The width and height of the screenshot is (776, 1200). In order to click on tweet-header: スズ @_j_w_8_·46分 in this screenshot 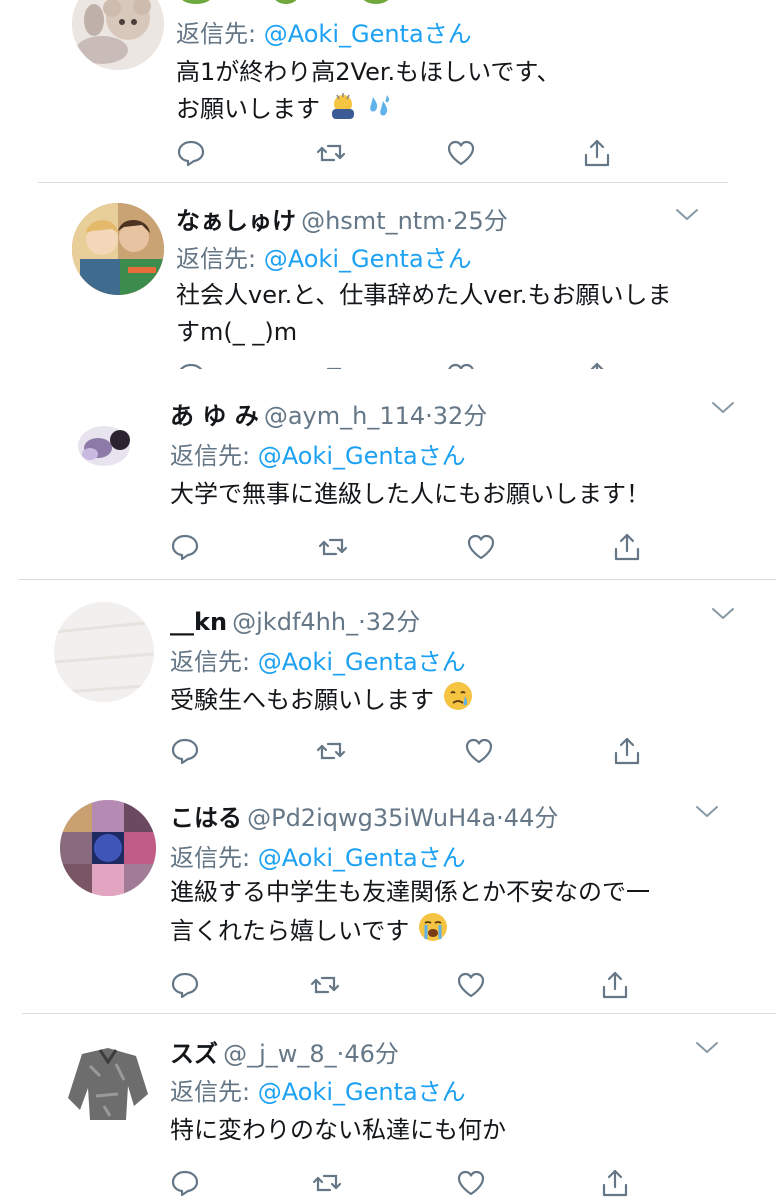, I will do `click(284, 1051)`.